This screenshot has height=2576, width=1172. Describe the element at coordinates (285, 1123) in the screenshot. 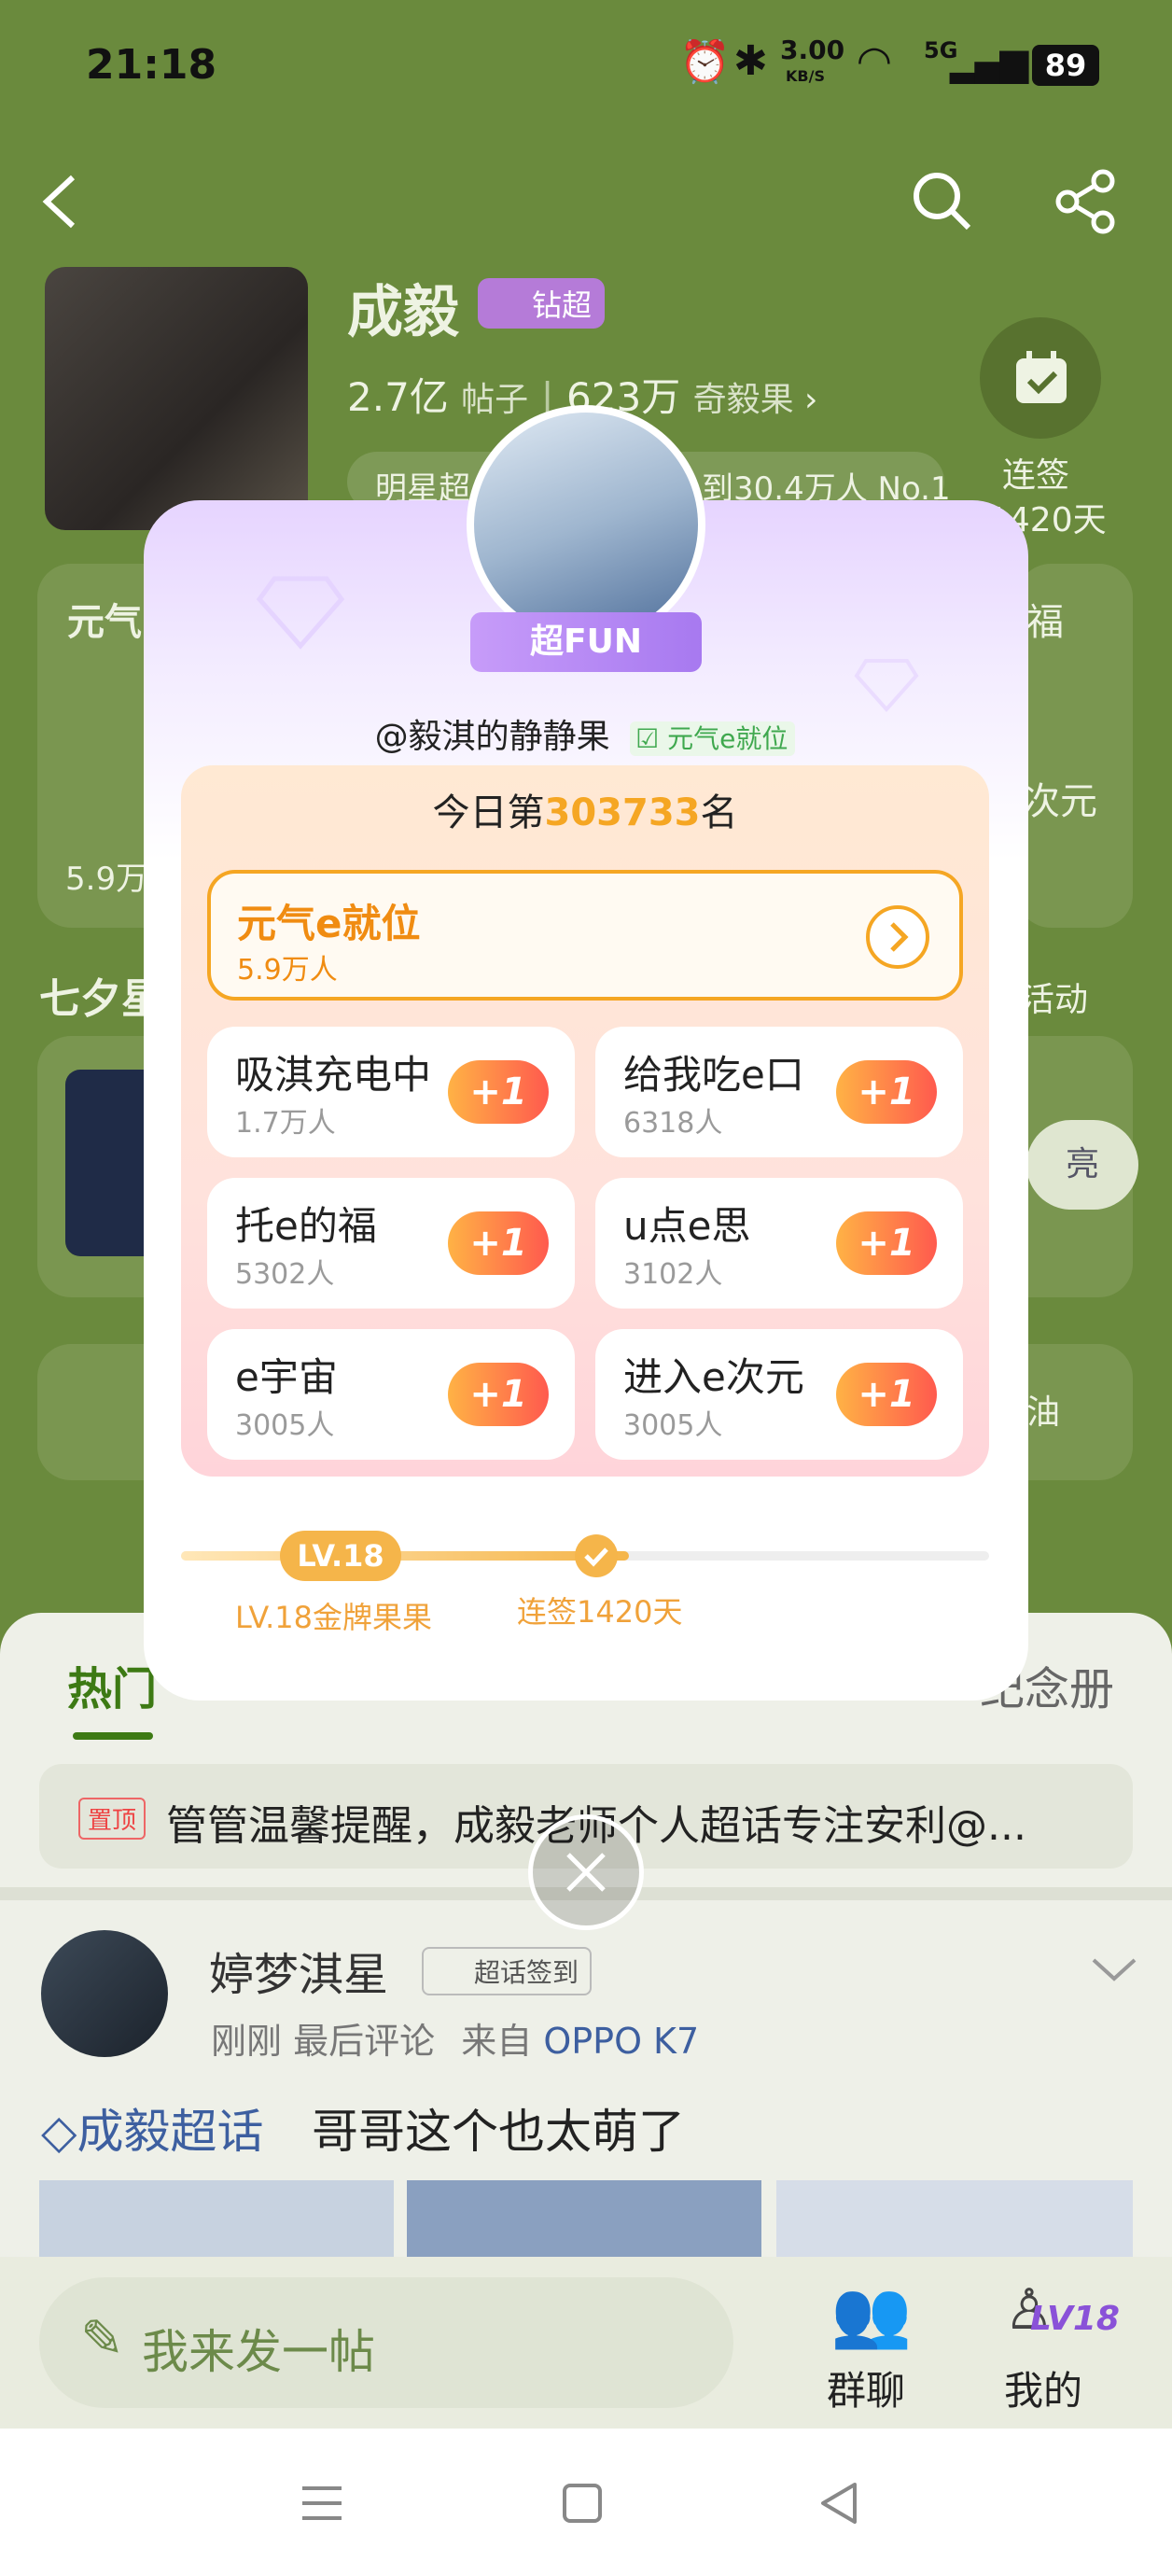

I see `option-count: 1.7万人` at that location.